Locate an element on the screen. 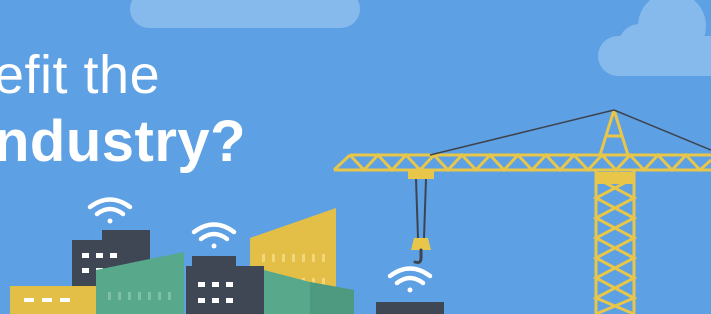  headline-line-1: efit the is located at coordinates (80, 75).